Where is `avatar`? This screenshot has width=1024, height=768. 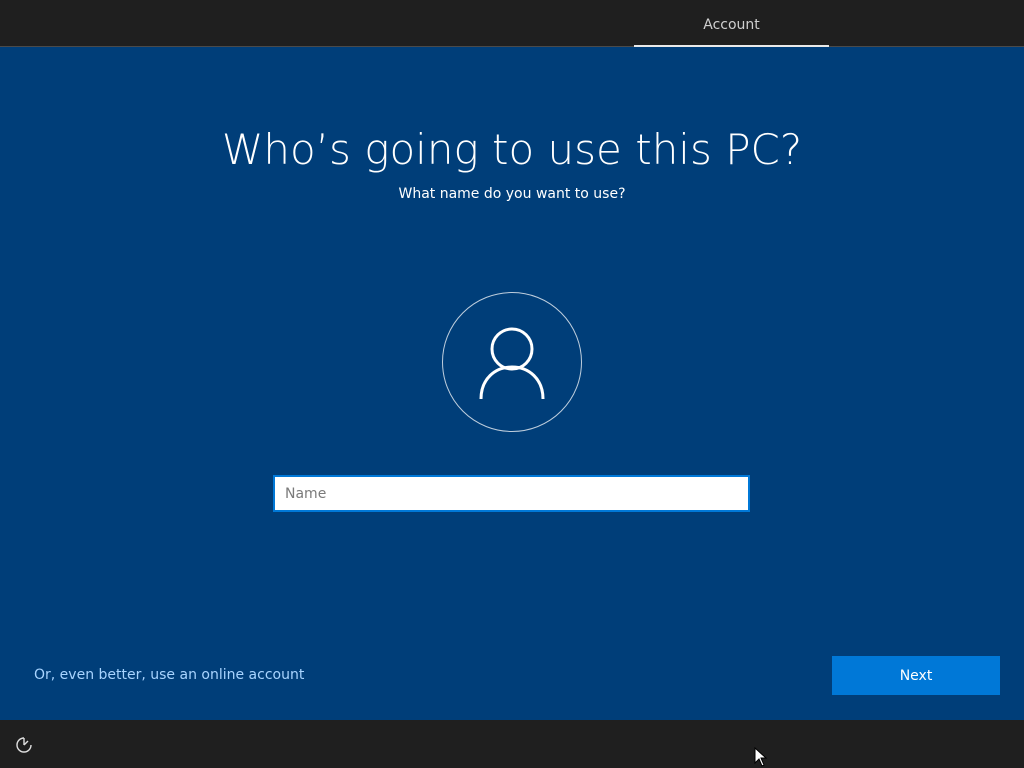 avatar is located at coordinates (512, 362).